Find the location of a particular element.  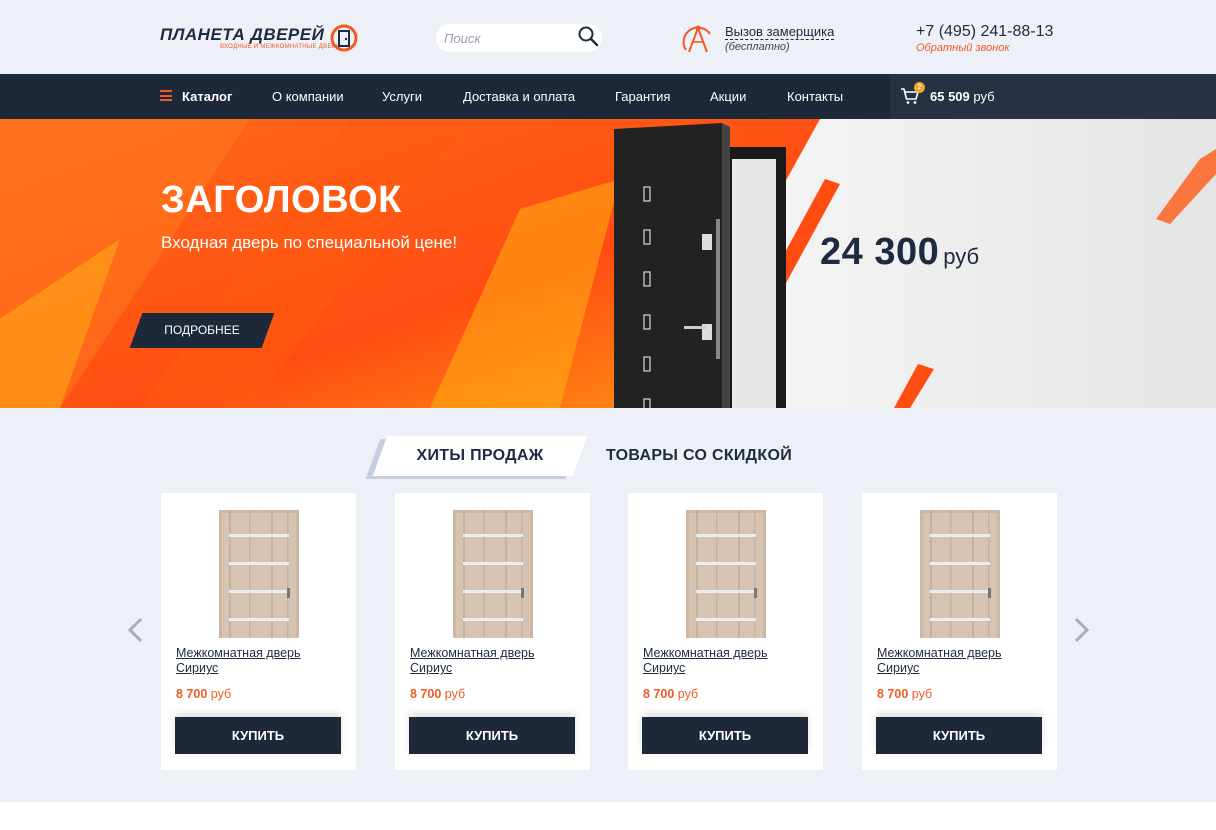

nav-item-promotions: Акции is located at coordinates (728, 96).